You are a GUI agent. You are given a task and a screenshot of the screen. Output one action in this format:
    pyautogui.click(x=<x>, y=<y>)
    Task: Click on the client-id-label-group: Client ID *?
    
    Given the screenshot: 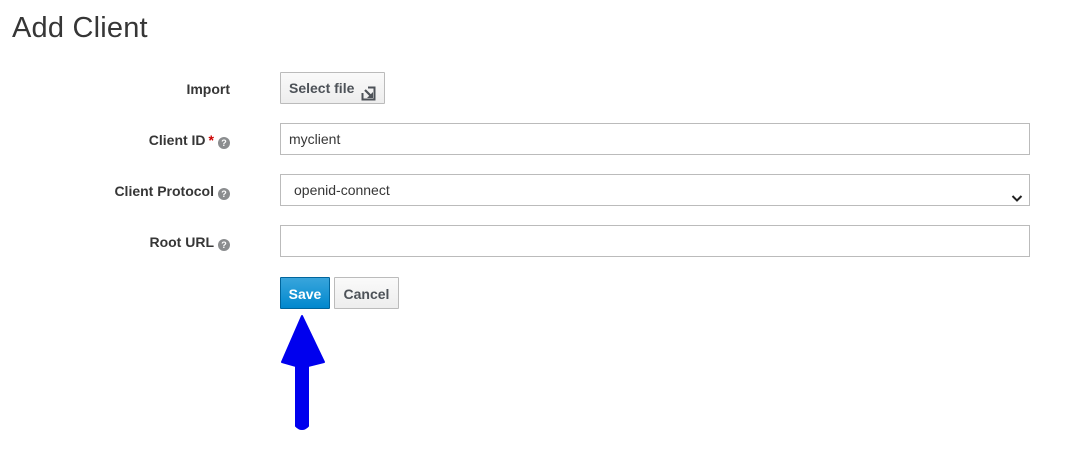 What is the action you would take?
    pyautogui.click(x=189, y=140)
    